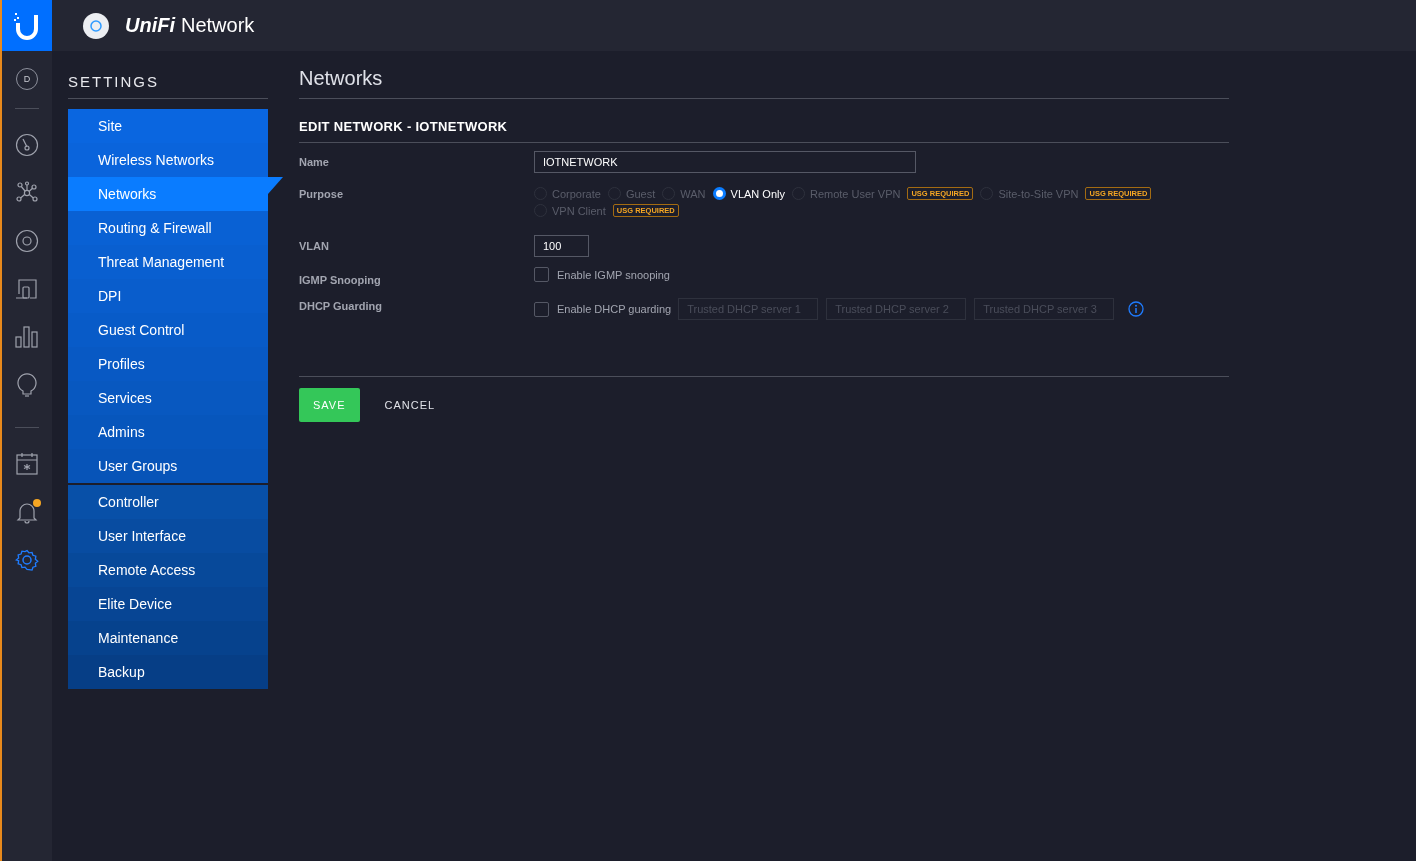 Image resolution: width=1416 pixels, height=861 pixels. I want to click on gauge-icon, so click(27, 145).